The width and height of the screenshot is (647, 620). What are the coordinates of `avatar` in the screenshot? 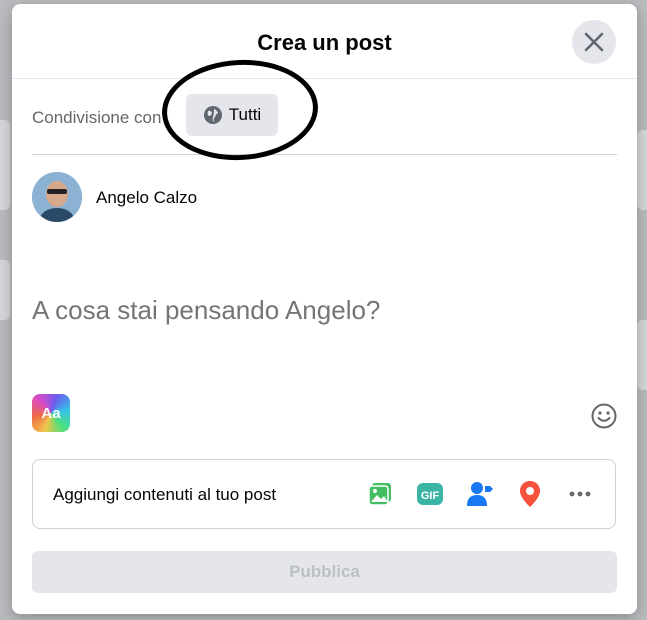 It's located at (57, 197).